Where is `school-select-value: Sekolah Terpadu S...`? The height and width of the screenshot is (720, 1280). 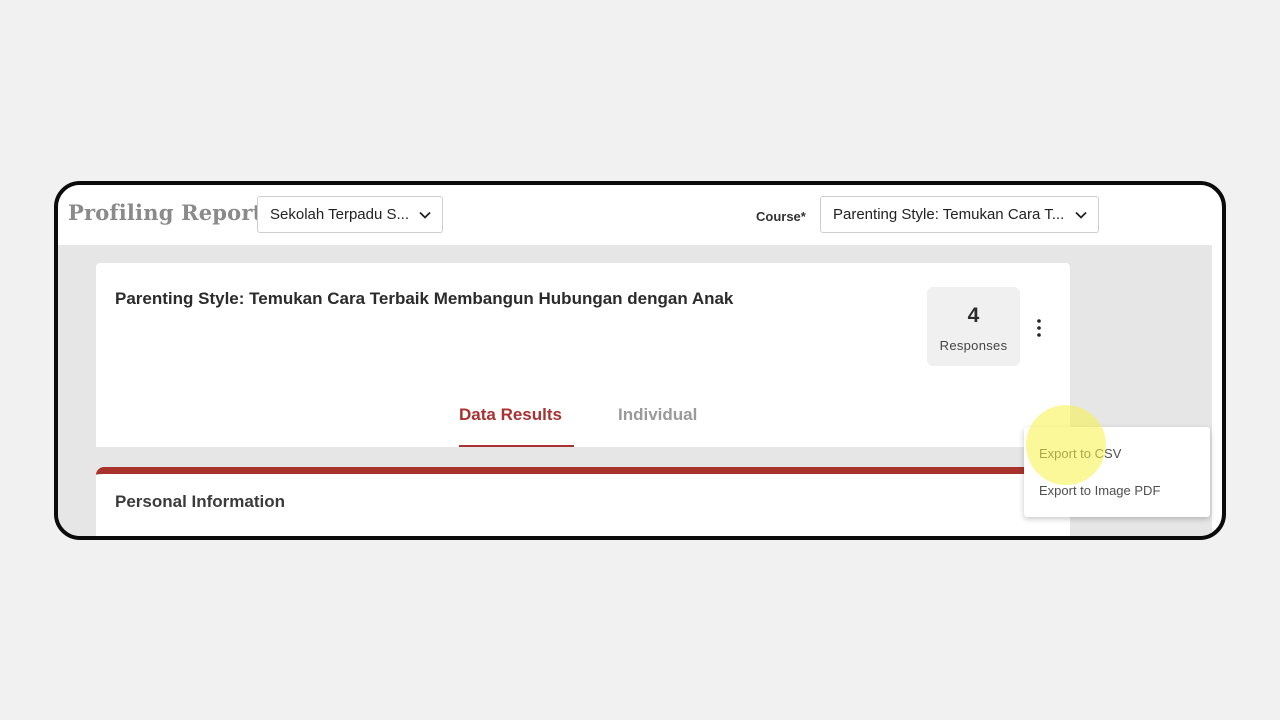
school-select-value: Sekolah Terpadu S... is located at coordinates (339, 214).